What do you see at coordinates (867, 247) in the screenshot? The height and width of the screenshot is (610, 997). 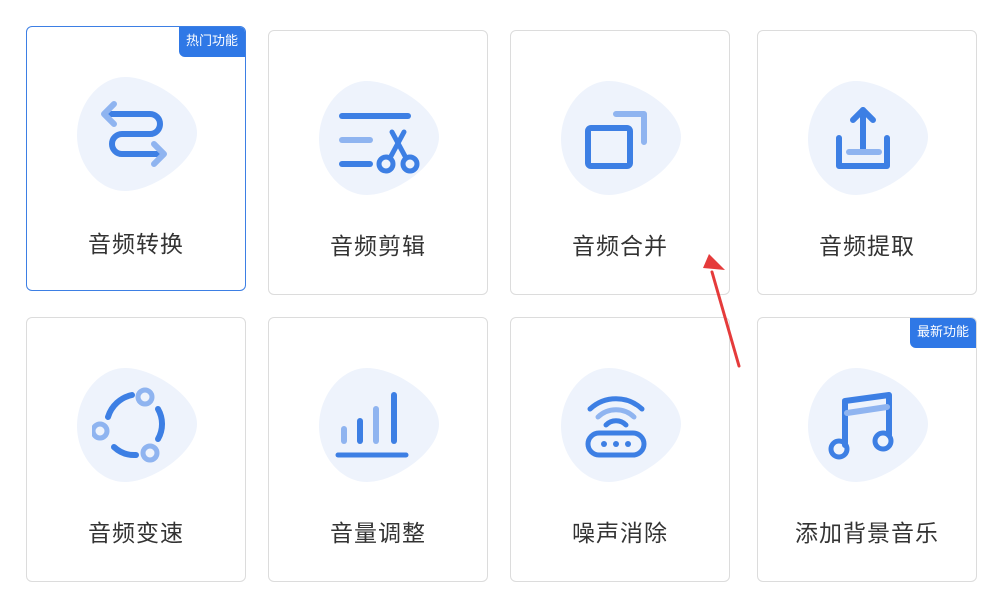 I see `card-label: 音频提取` at bounding box center [867, 247].